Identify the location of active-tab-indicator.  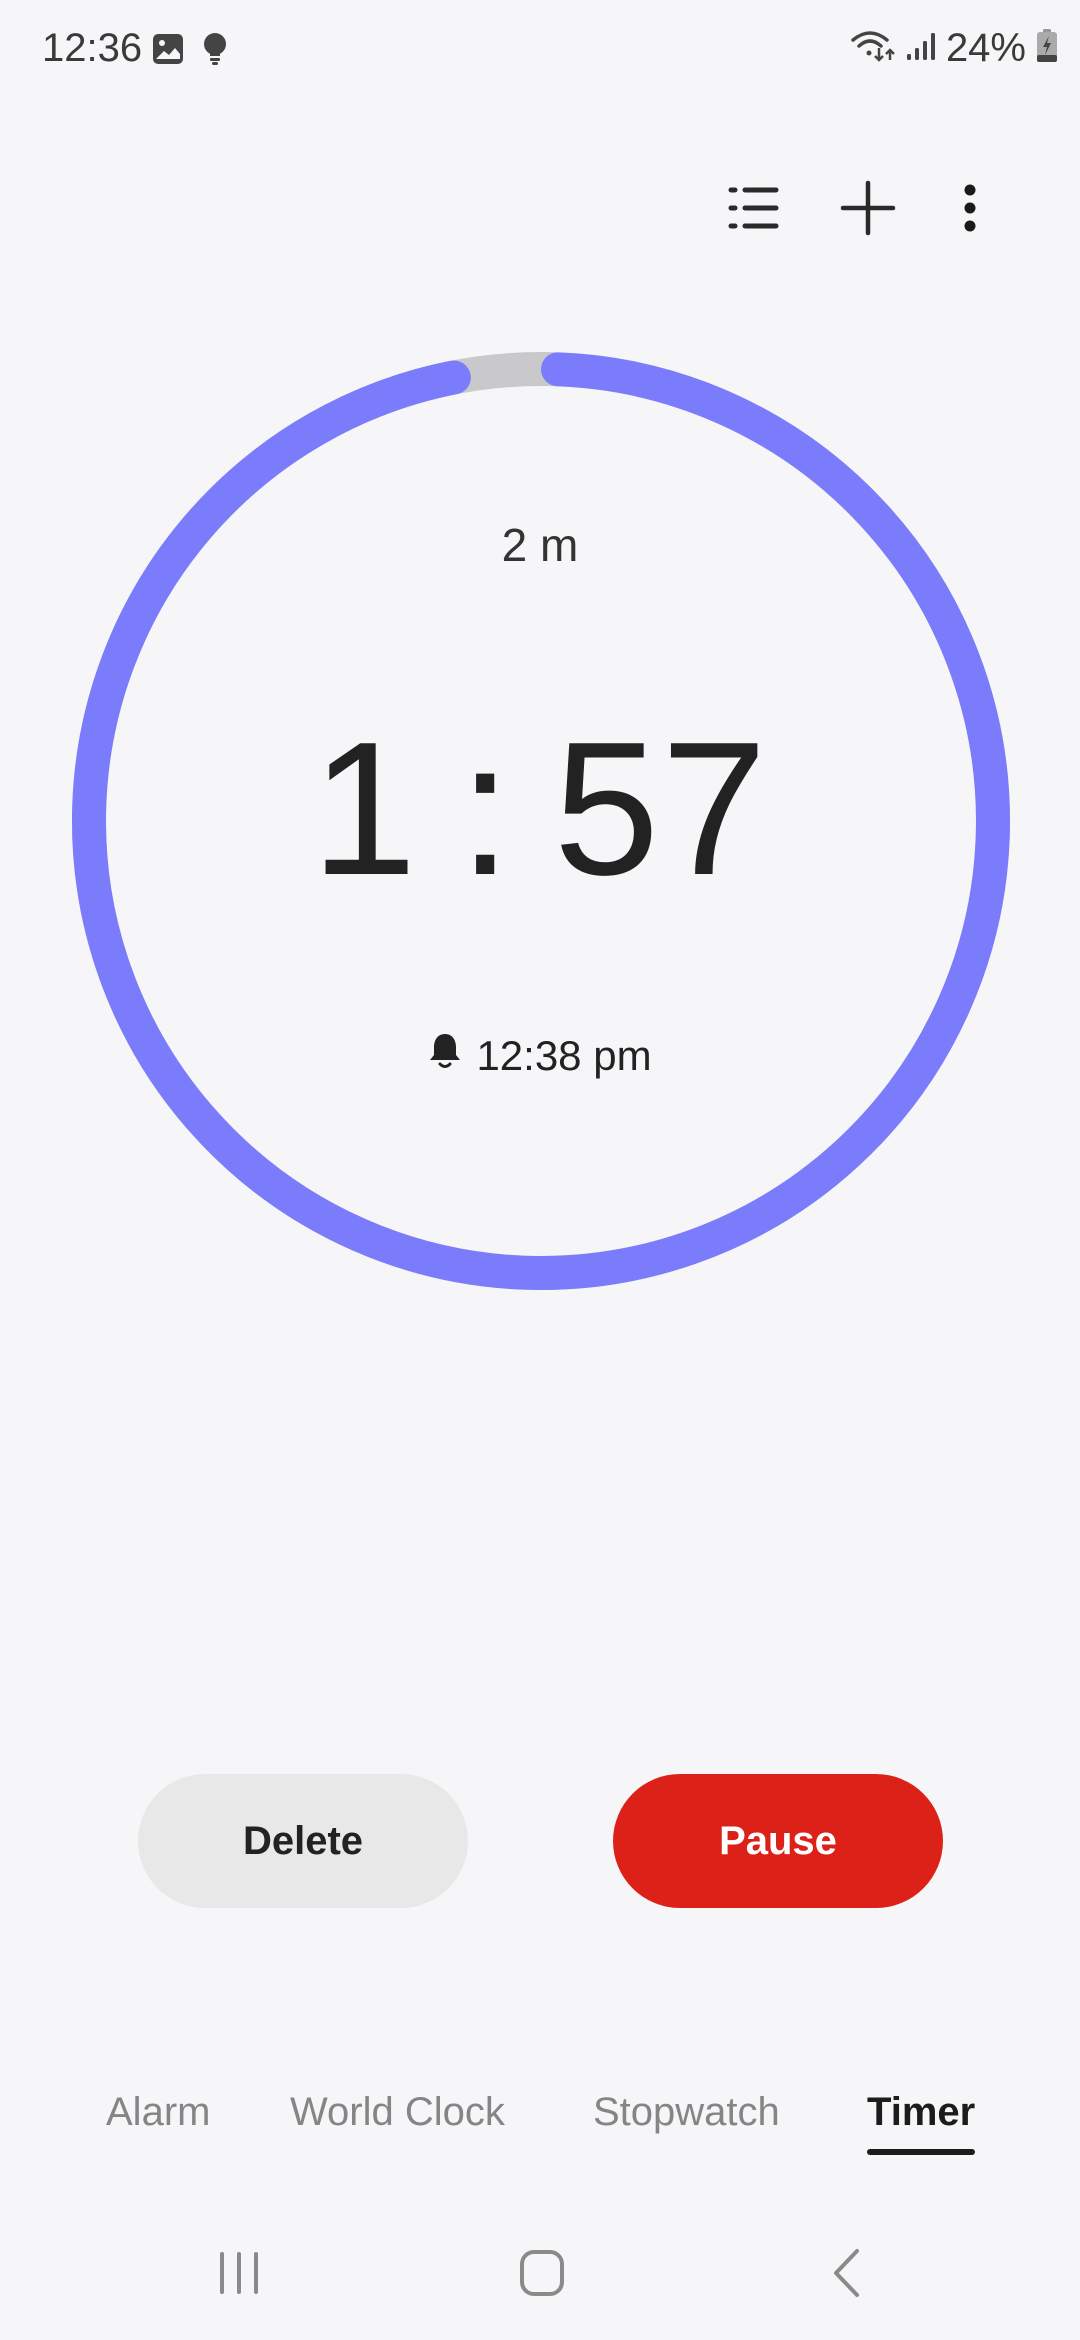
(921, 2152).